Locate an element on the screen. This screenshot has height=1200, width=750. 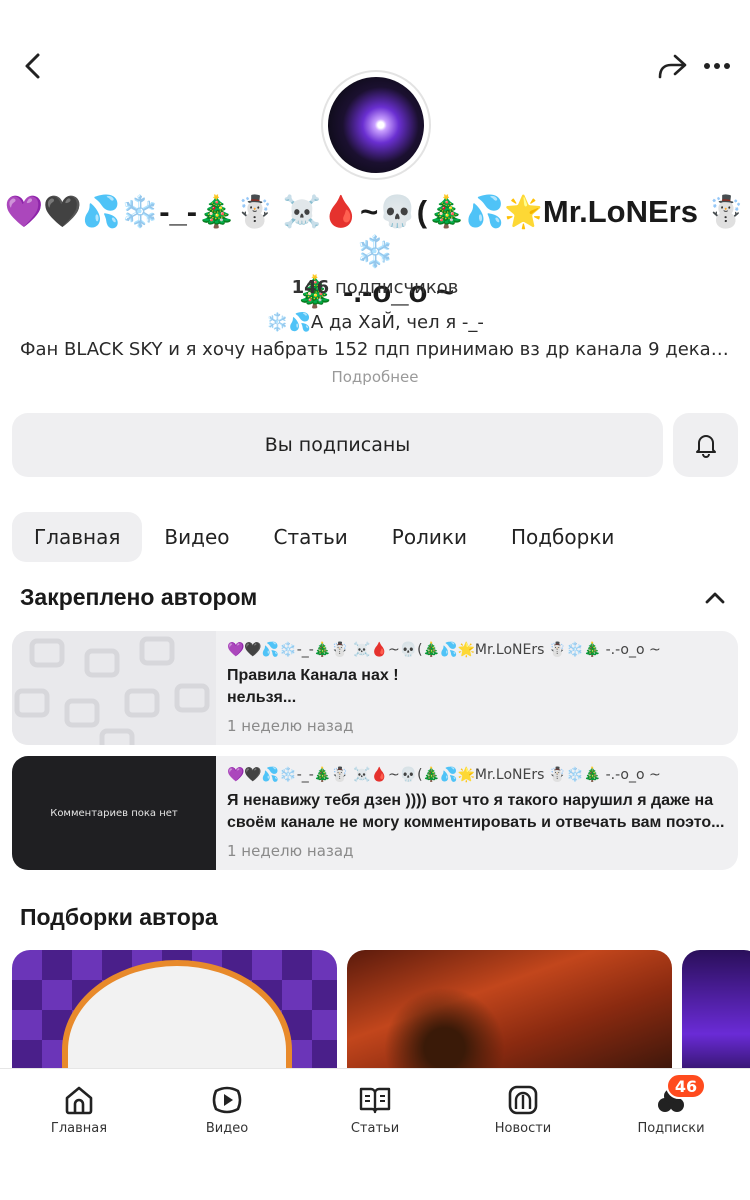
news-icon is located at coordinates (523, 1100).